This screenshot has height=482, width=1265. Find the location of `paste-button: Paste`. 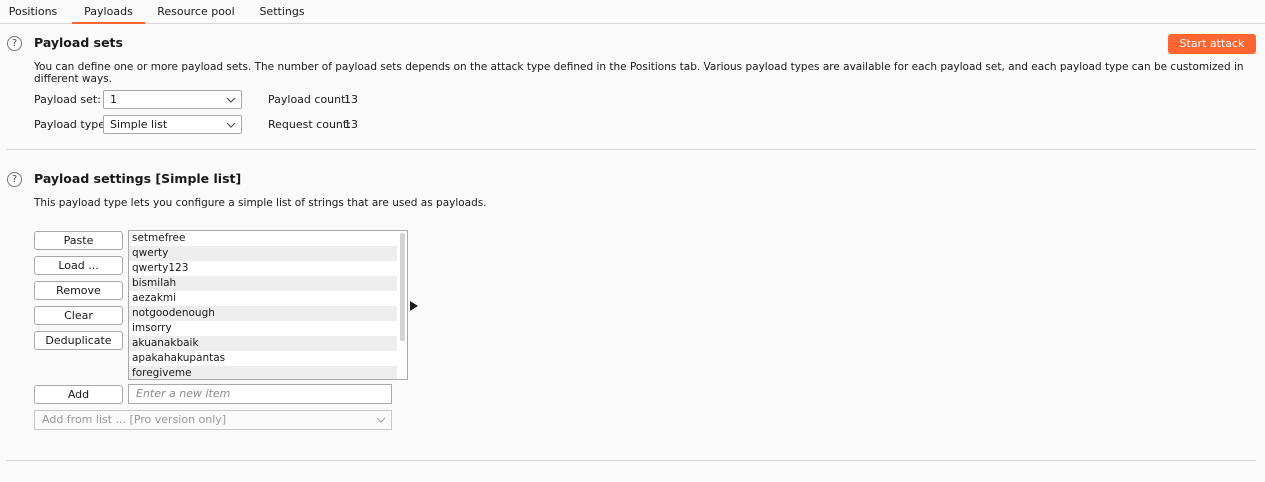

paste-button: Paste is located at coordinates (78, 240).